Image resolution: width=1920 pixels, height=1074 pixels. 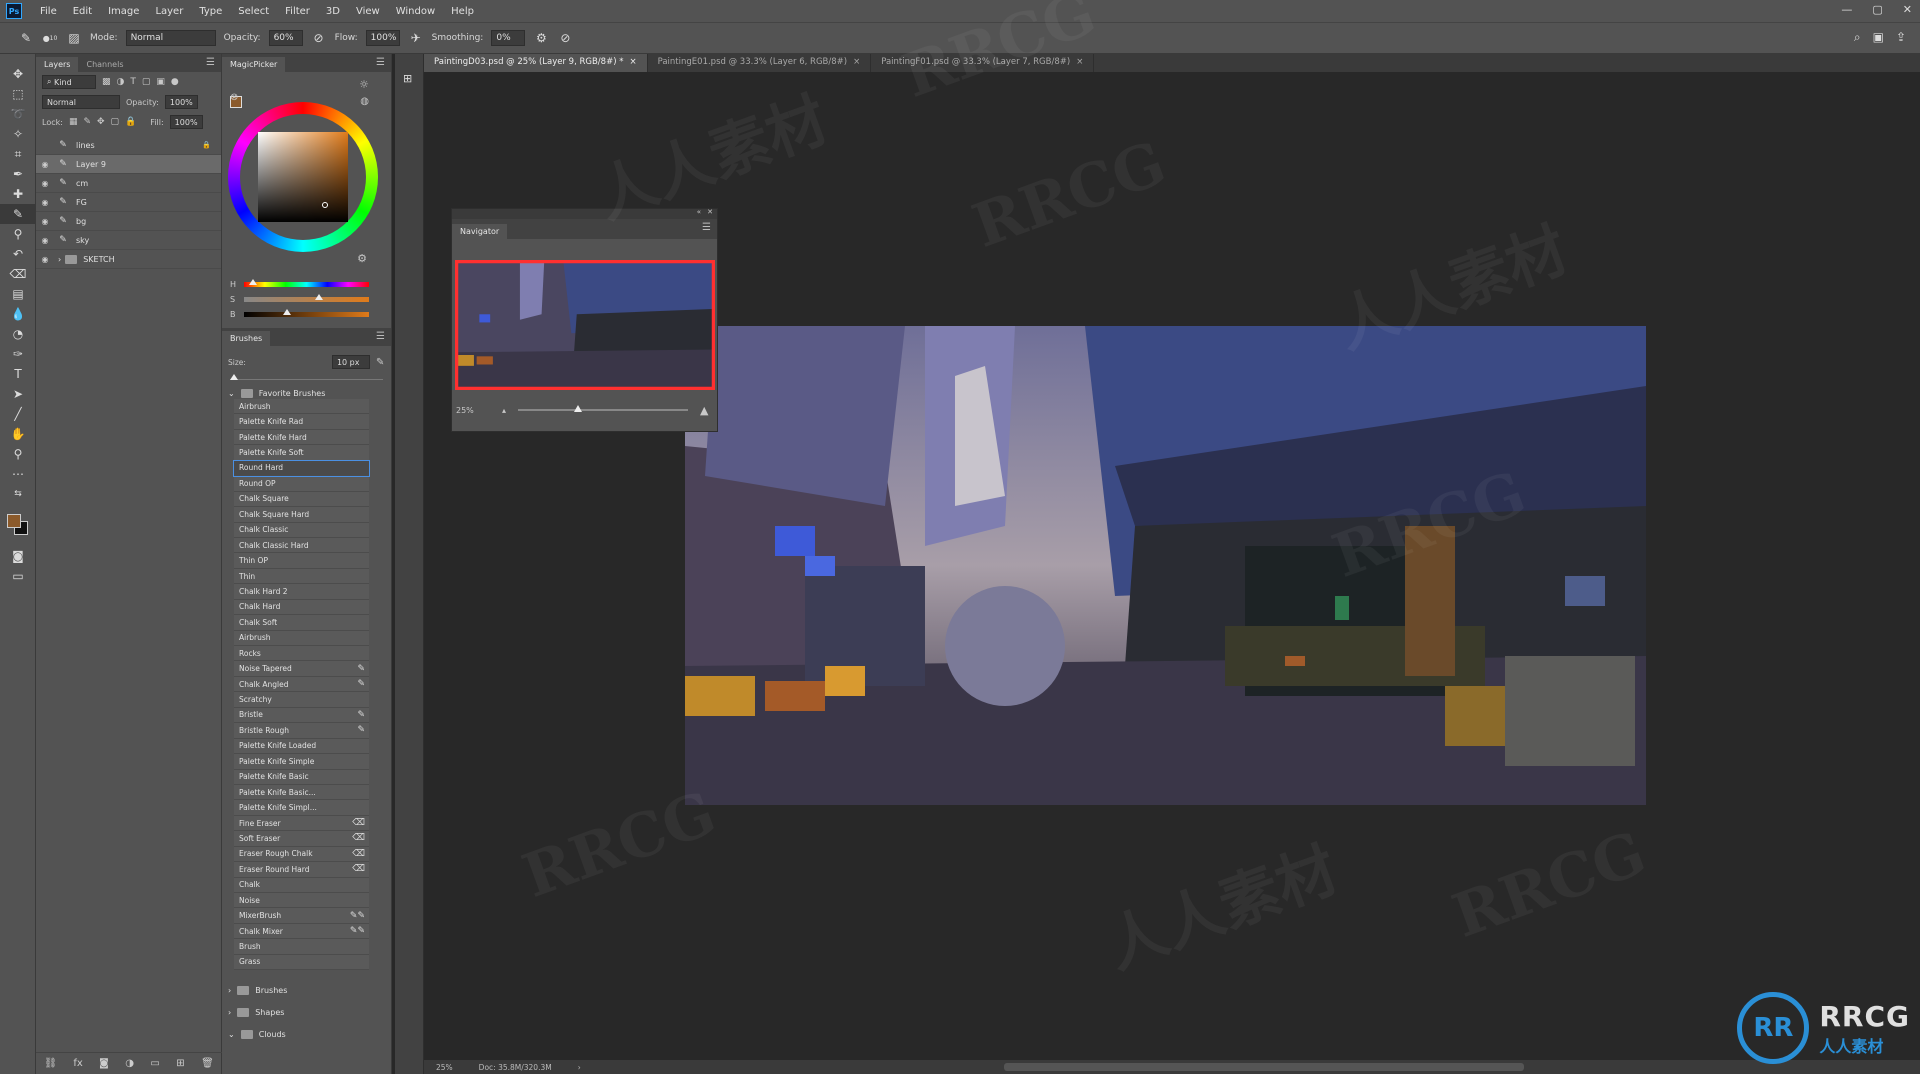 I want to click on path-select-tool-icon: ➤, so click(x=18, y=394).